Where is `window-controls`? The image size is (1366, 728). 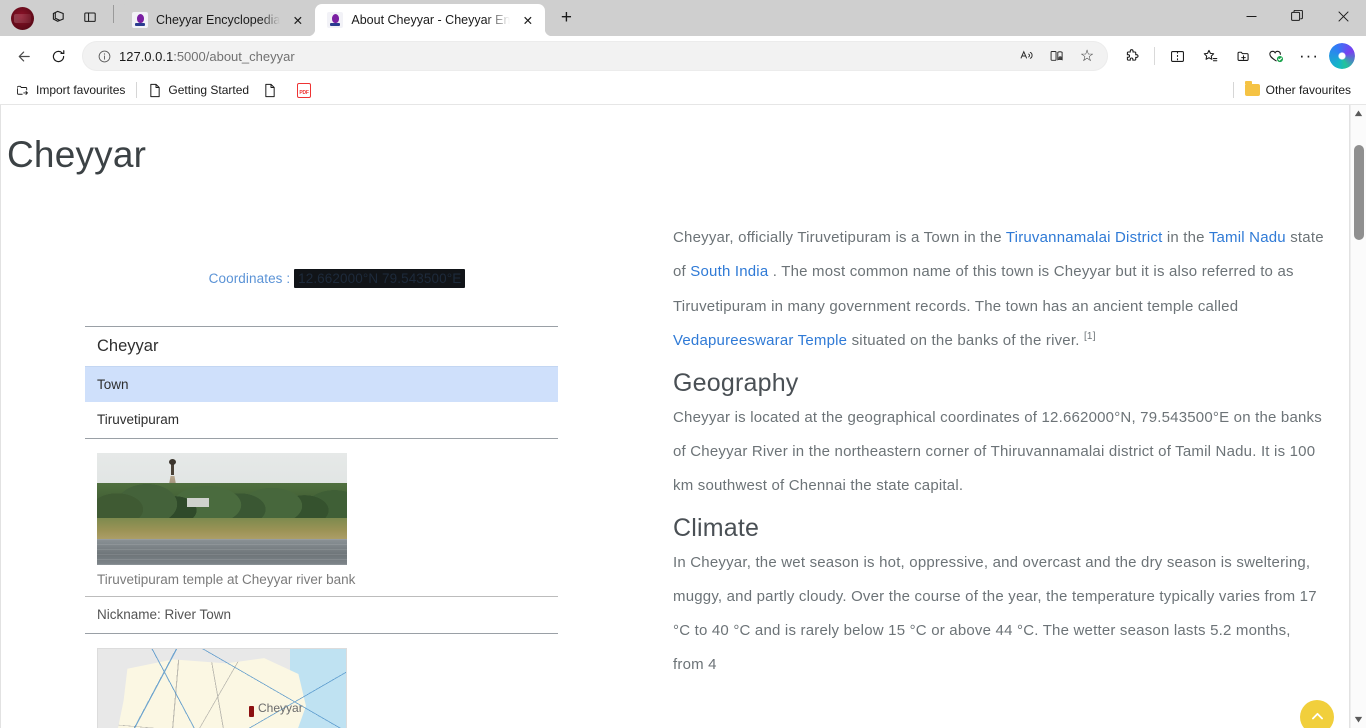
window-controls is located at coordinates (1297, 16).